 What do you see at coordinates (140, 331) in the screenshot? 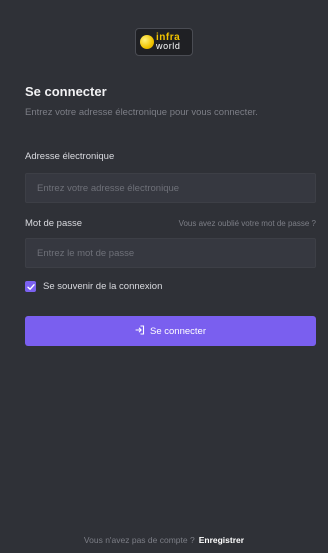
I see `login-icon` at bounding box center [140, 331].